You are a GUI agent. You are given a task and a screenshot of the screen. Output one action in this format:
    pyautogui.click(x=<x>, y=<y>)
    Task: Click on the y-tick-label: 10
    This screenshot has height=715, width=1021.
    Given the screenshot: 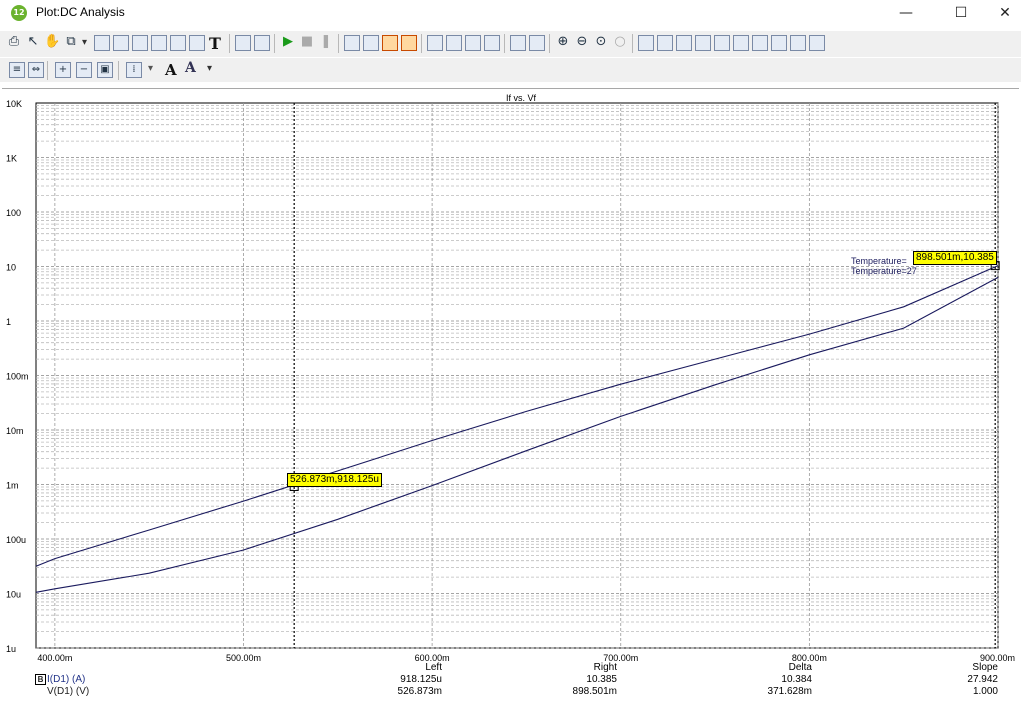 What is the action you would take?
    pyautogui.click(x=11, y=268)
    